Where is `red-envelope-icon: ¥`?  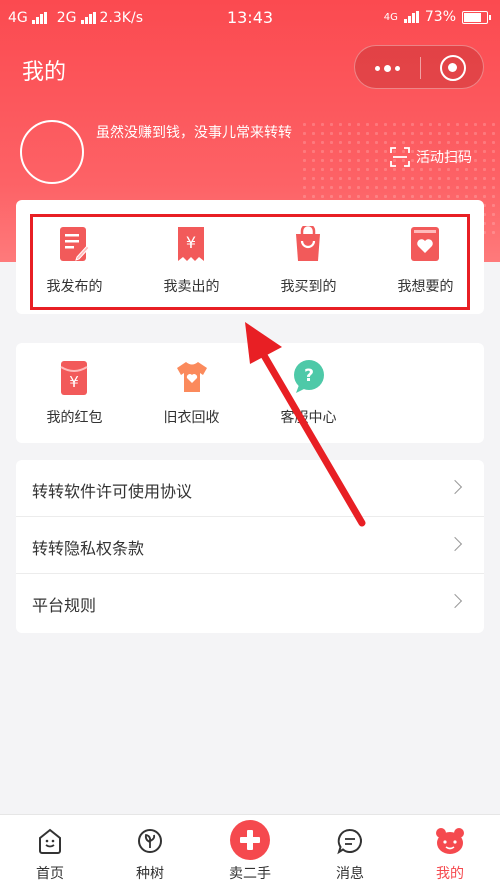 red-envelope-icon: ¥ is located at coordinates (74, 378).